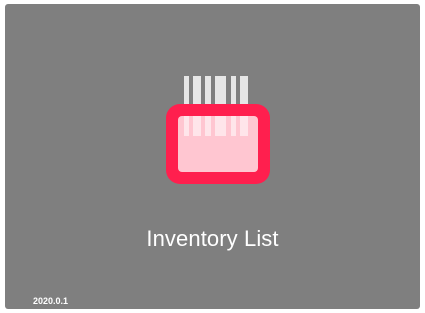 The height and width of the screenshot is (313, 425). I want to click on version-label: 2020.0.1, so click(51, 301).